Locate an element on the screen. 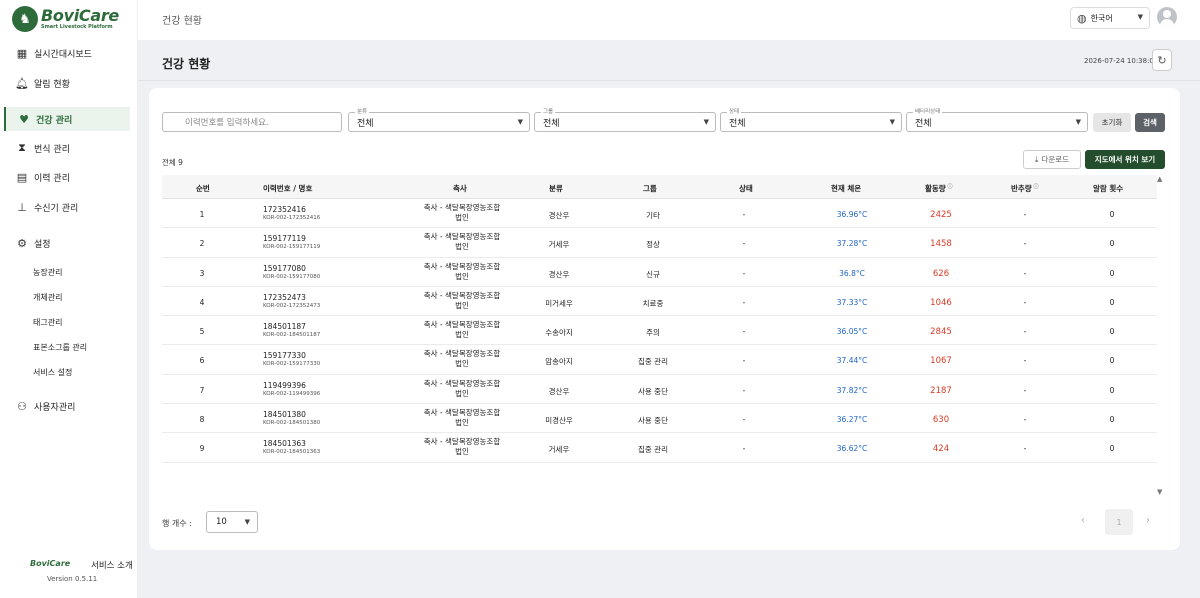 The width and height of the screenshot is (1200, 598). sidebar-item-label: 수신기 관리 is located at coordinates (56, 208).